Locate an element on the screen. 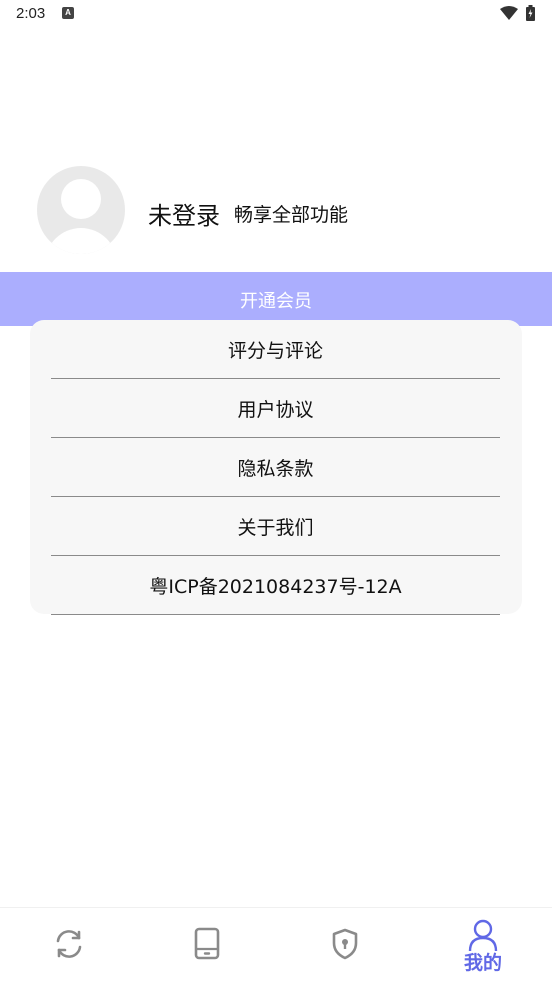 This screenshot has width=552, height=982. nav-item-mine: 我的 is located at coordinates (483, 945).